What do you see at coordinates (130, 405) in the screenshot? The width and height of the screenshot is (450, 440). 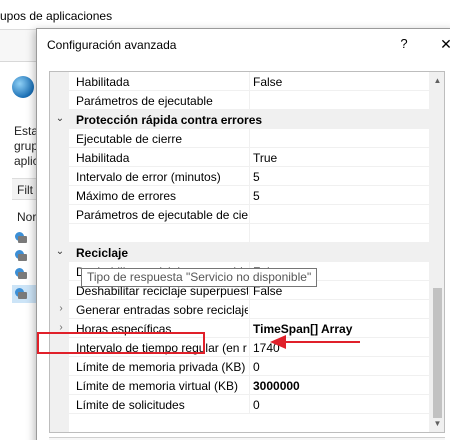 I see `property-name: Límite de solicitudes` at bounding box center [130, 405].